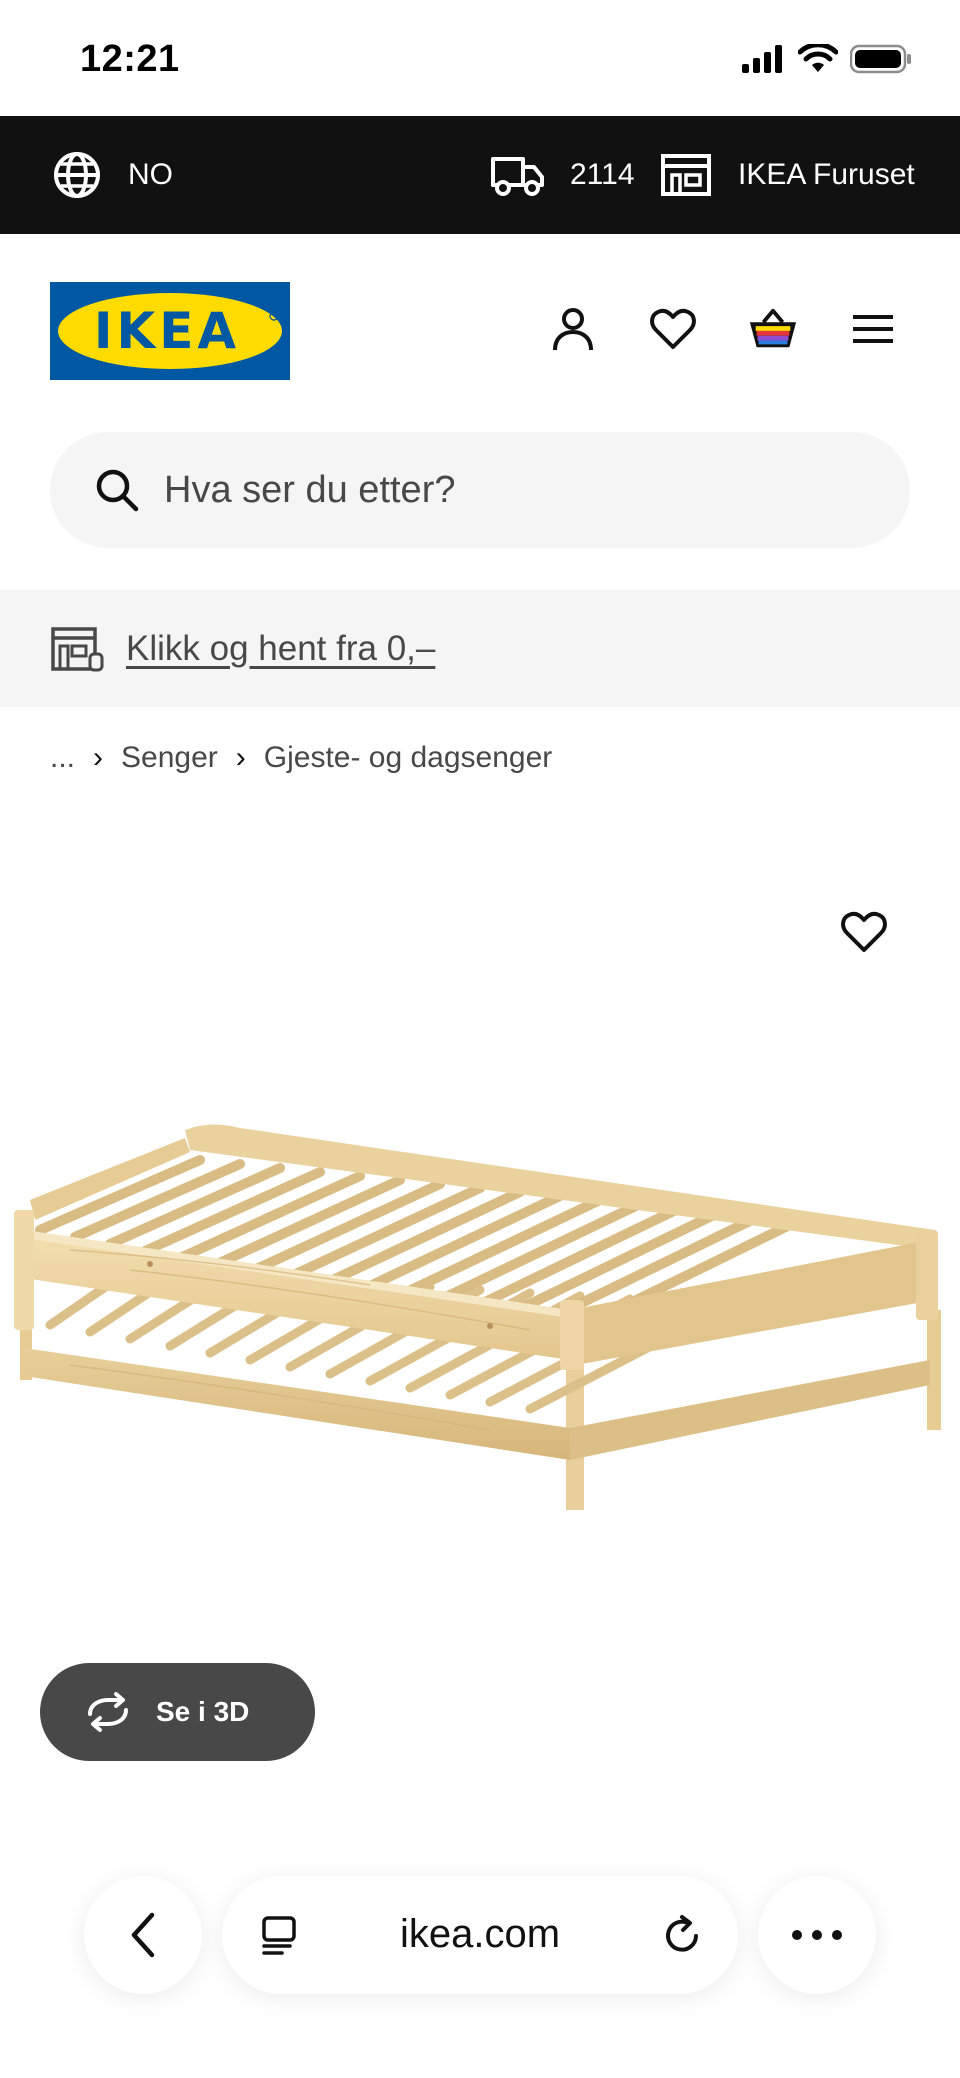  What do you see at coordinates (723, 329) in the screenshot?
I see `header-actions` at bounding box center [723, 329].